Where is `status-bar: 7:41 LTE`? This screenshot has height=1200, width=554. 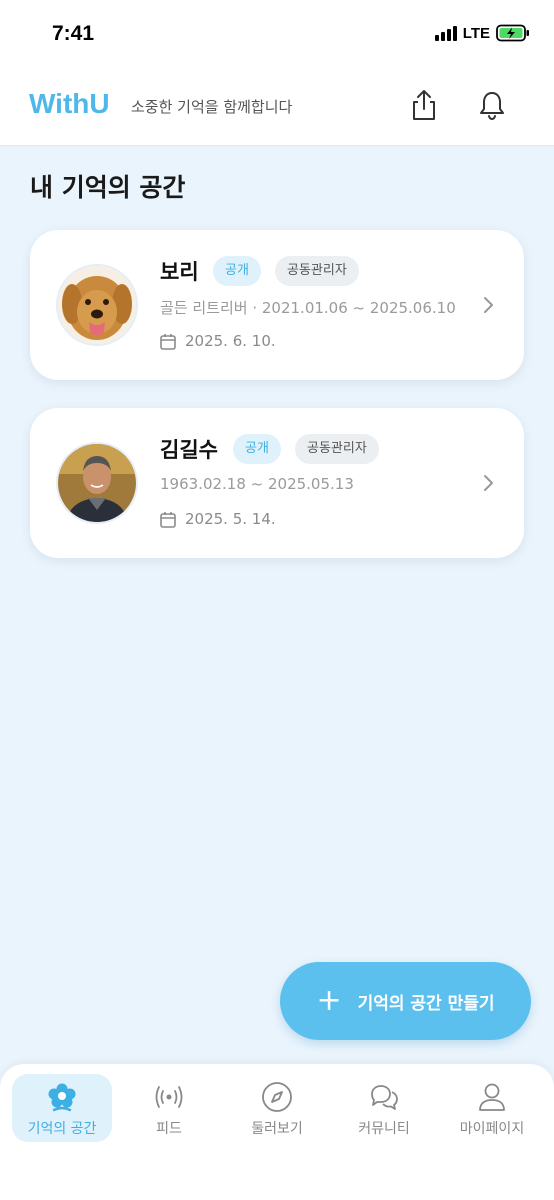
status-bar: 7:41 LTE is located at coordinates (277, 35).